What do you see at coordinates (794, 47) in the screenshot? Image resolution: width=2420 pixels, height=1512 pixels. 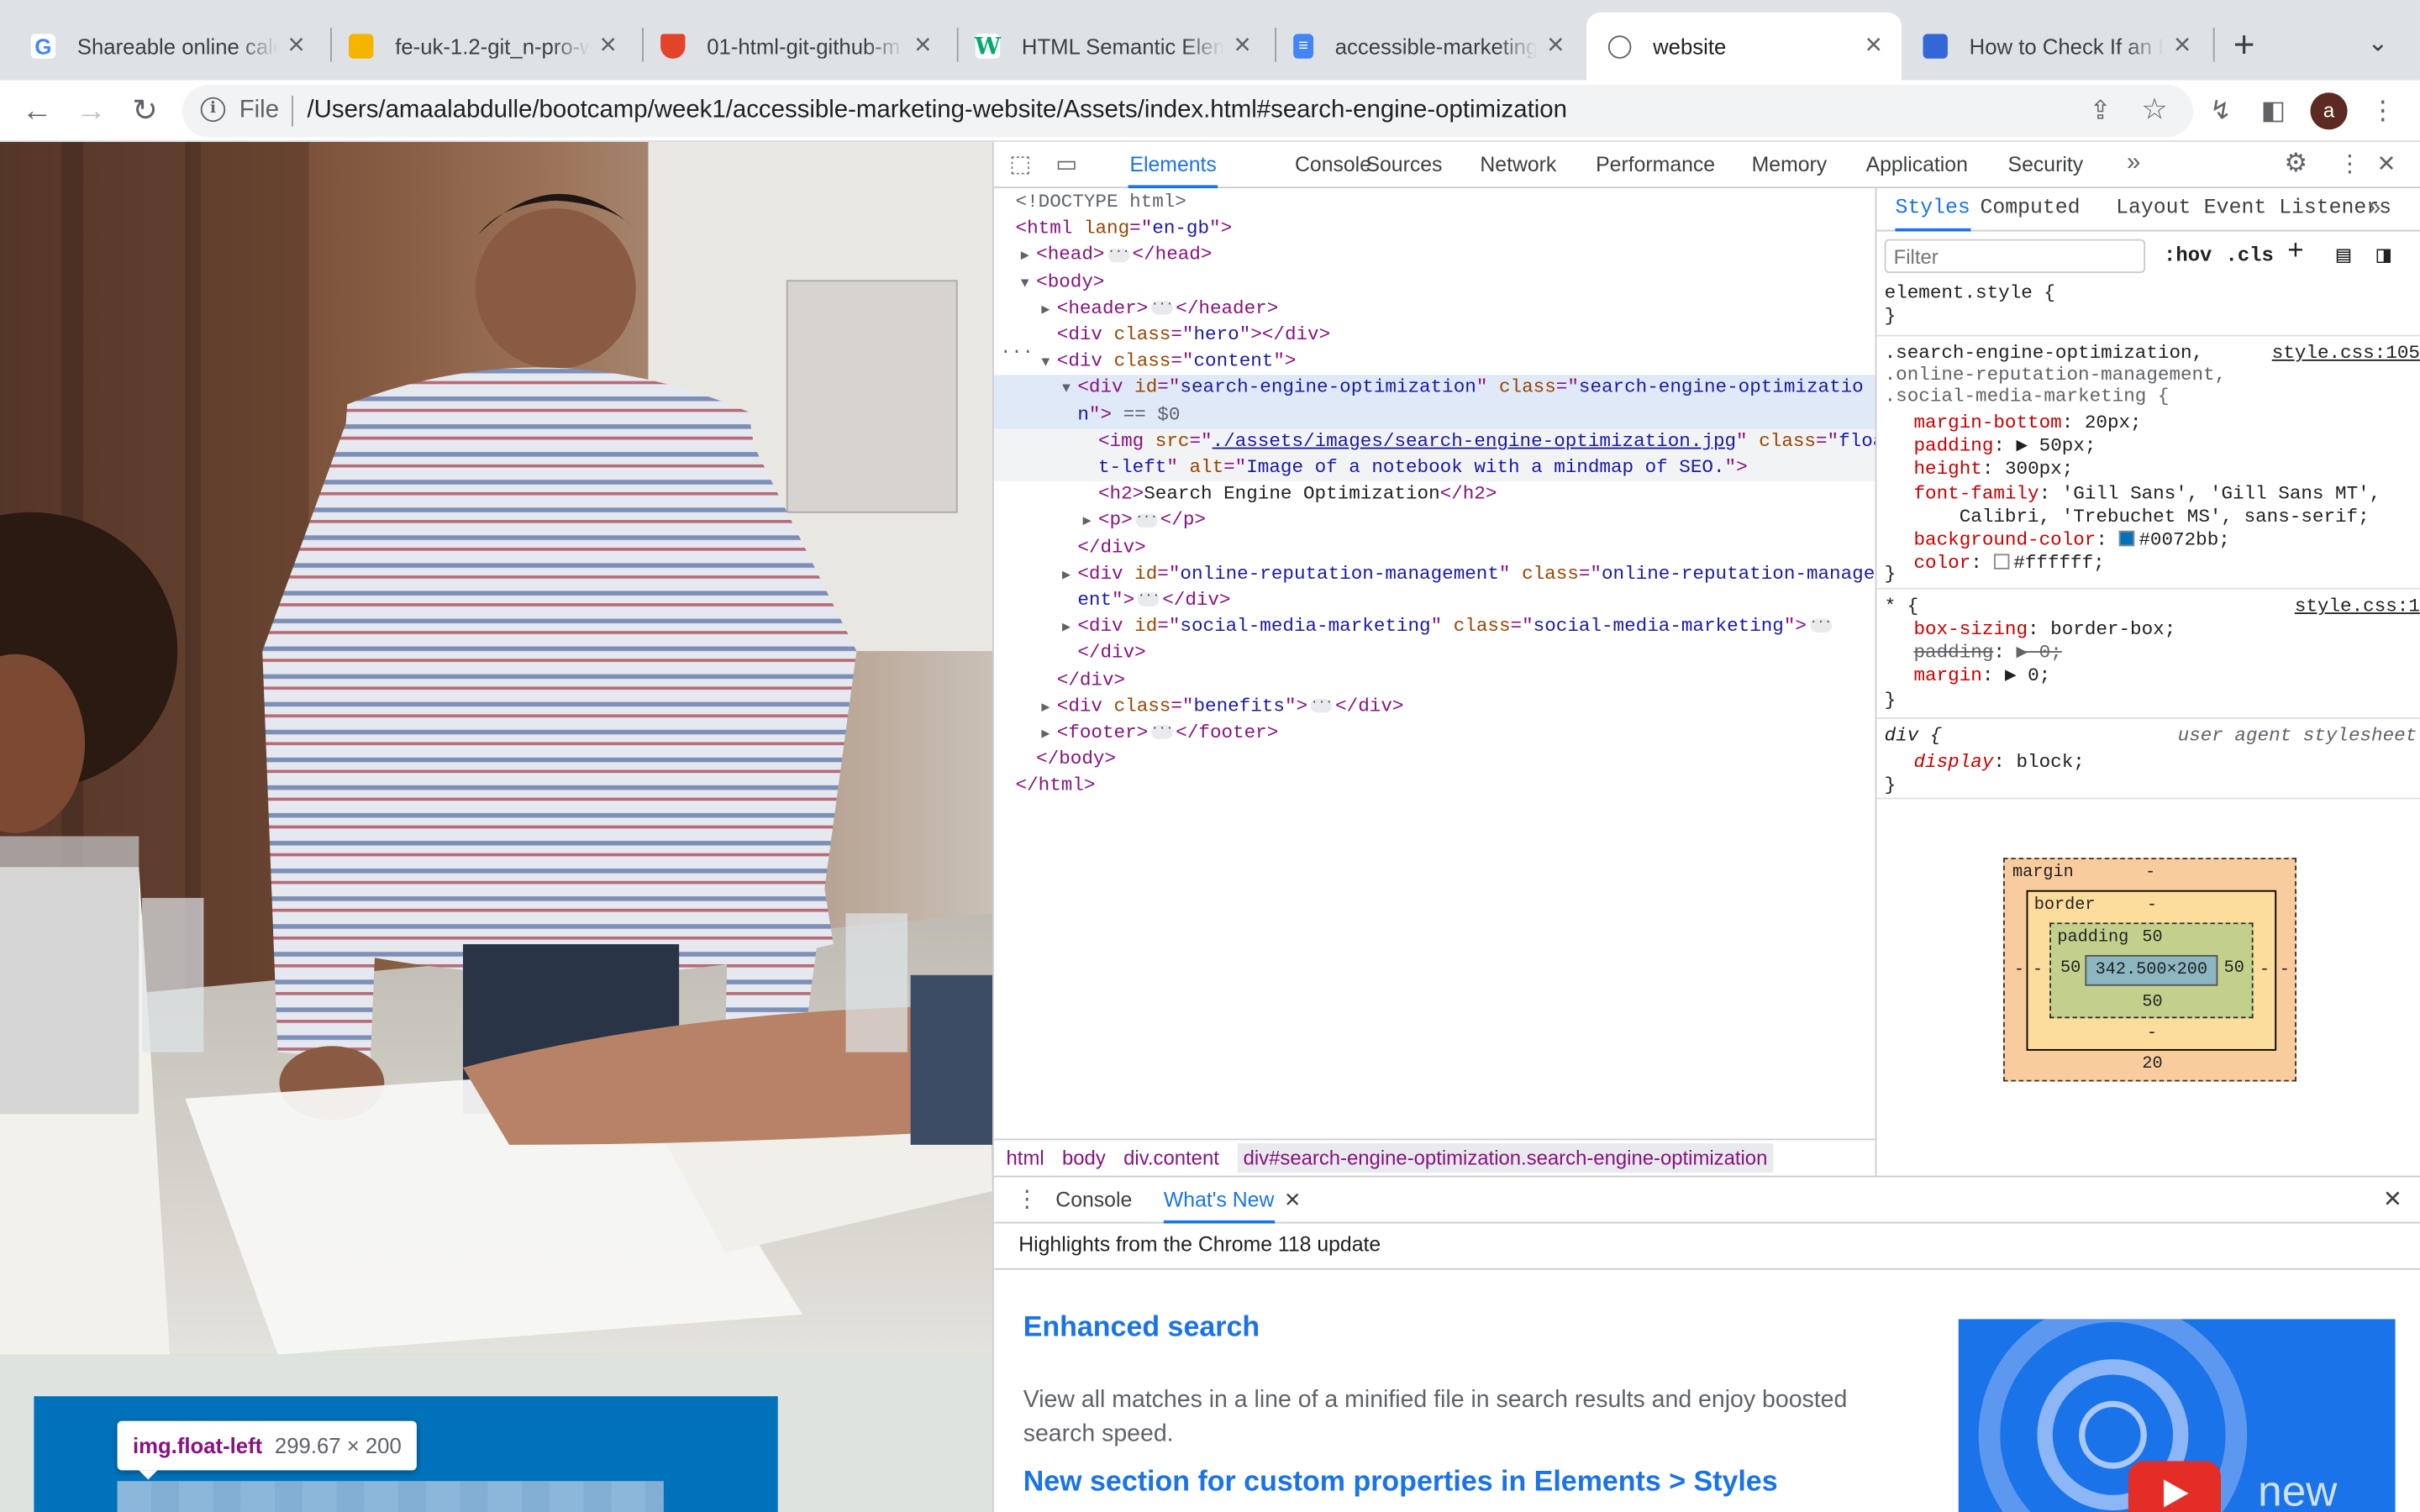 I see `tab-gitlab: 01-html-git-github-m ×` at bounding box center [794, 47].